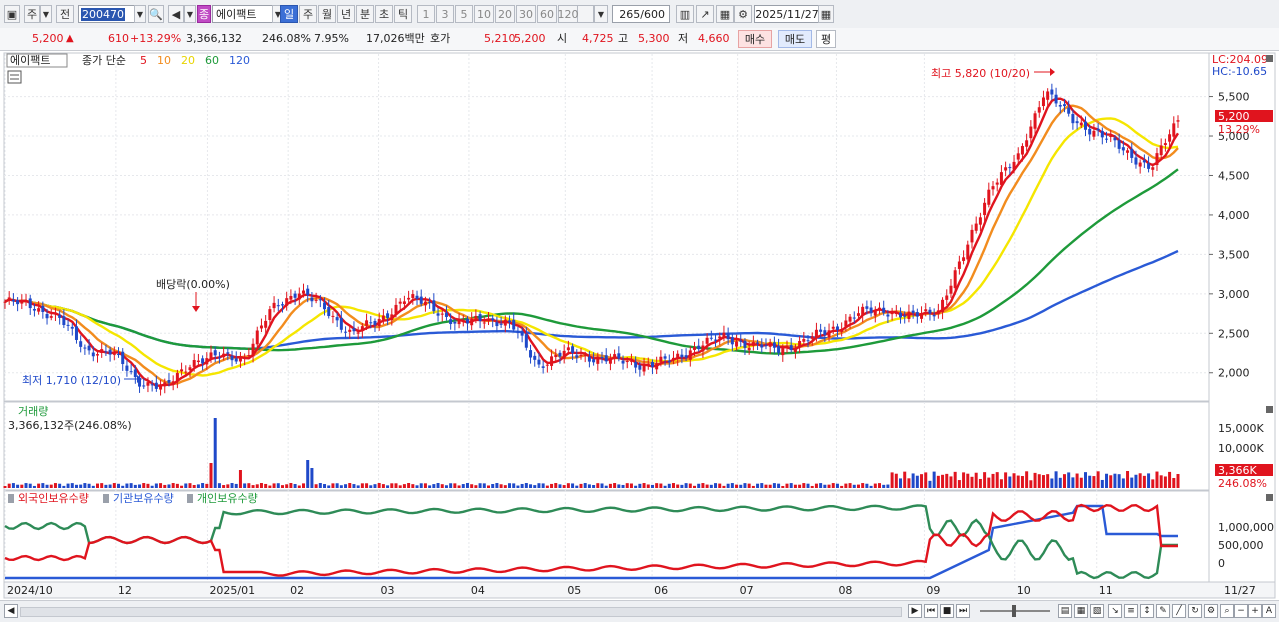 The height and width of the screenshot is (622, 1279). I want to click on table-toggle-icon, so click(14, 77).